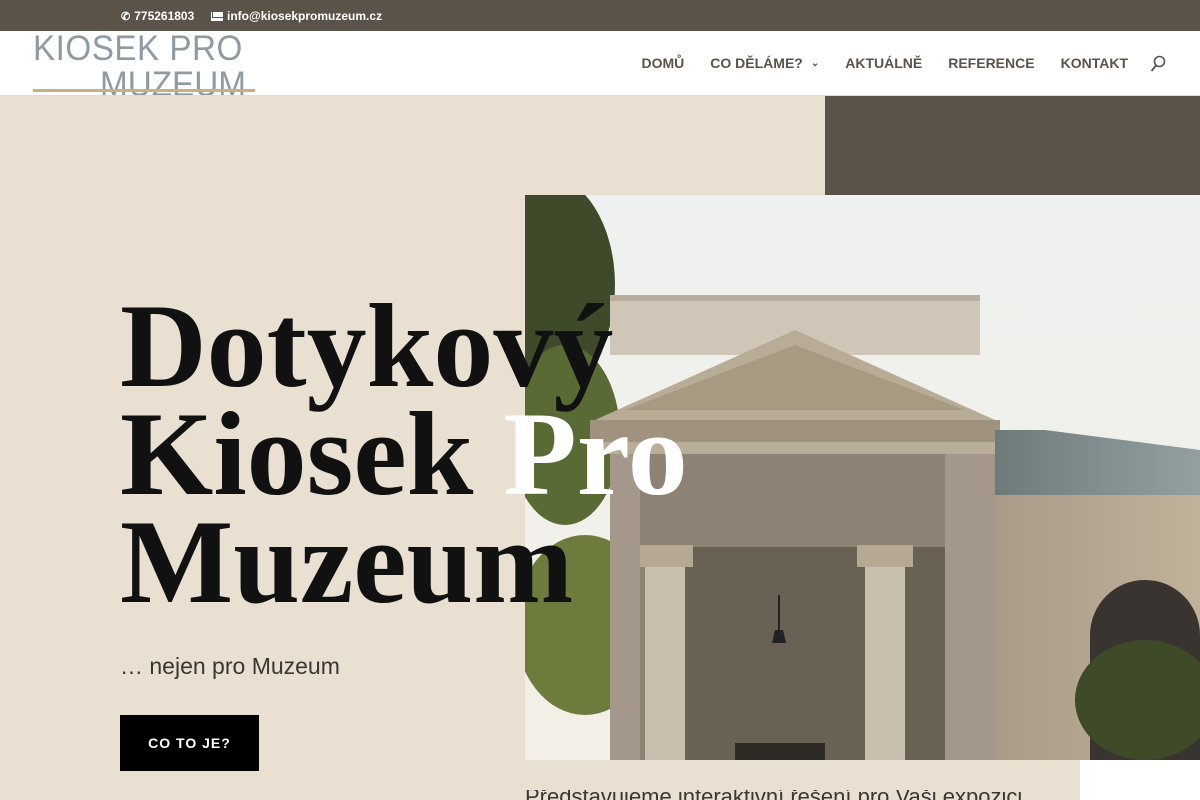 Image resolution: width=1200 pixels, height=800 pixels. What do you see at coordinates (164, 16) in the screenshot?
I see `phone-number: 775261803` at bounding box center [164, 16].